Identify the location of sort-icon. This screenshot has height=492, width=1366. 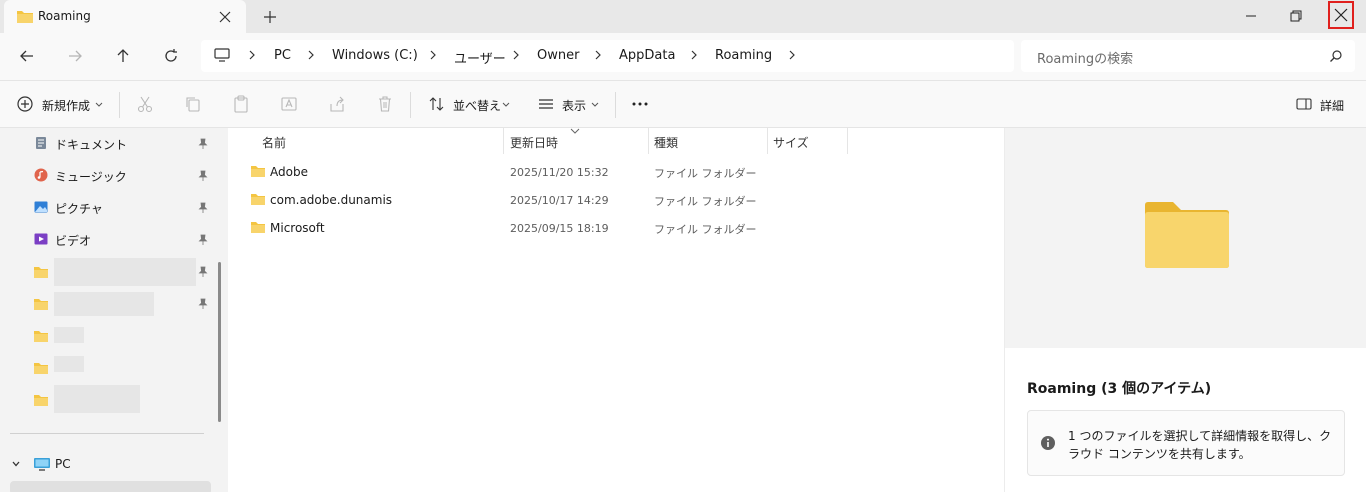
(437, 104).